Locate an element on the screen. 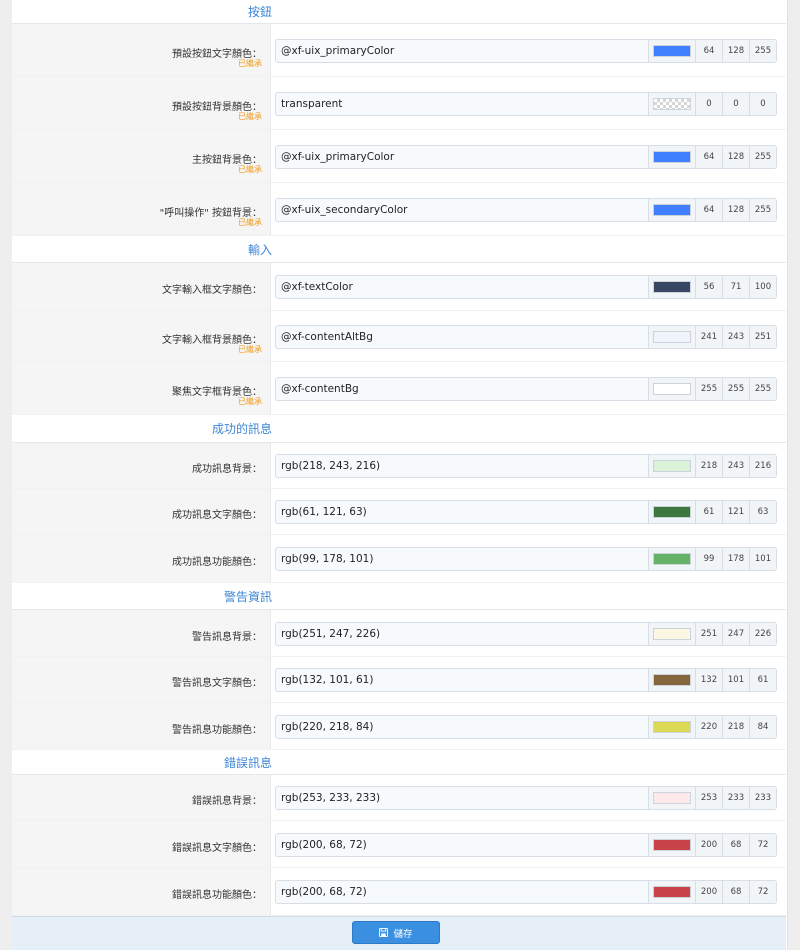  color-value-input: rgb(61, 121, 63) 61 121 63 is located at coordinates (526, 512).